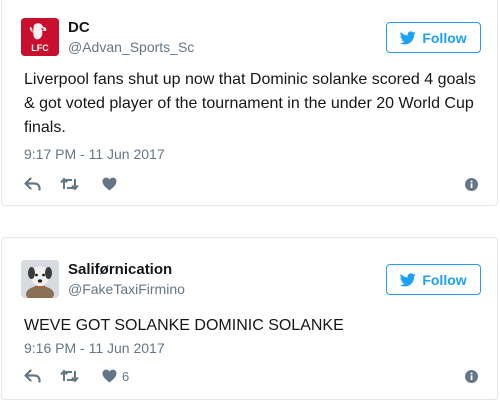 The image size is (500, 400). What do you see at coordinates (131, 47) in the screenshot?
I see `user-handle: @Advan_Sports_Sc` at bounding box center [131, 47].